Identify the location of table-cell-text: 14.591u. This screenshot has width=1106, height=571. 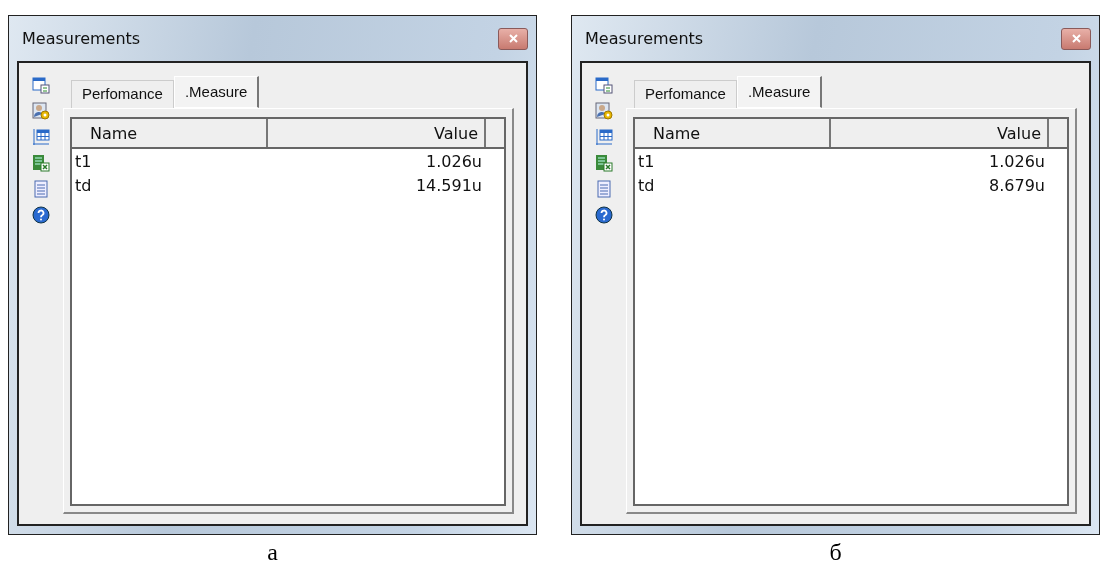
(448, 185).